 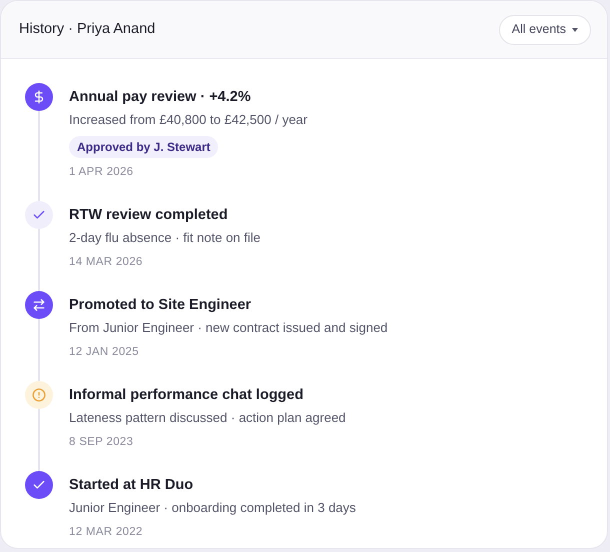 I want to click on event-title: Promoted to Site Engineer, so click(x=160, y=305).